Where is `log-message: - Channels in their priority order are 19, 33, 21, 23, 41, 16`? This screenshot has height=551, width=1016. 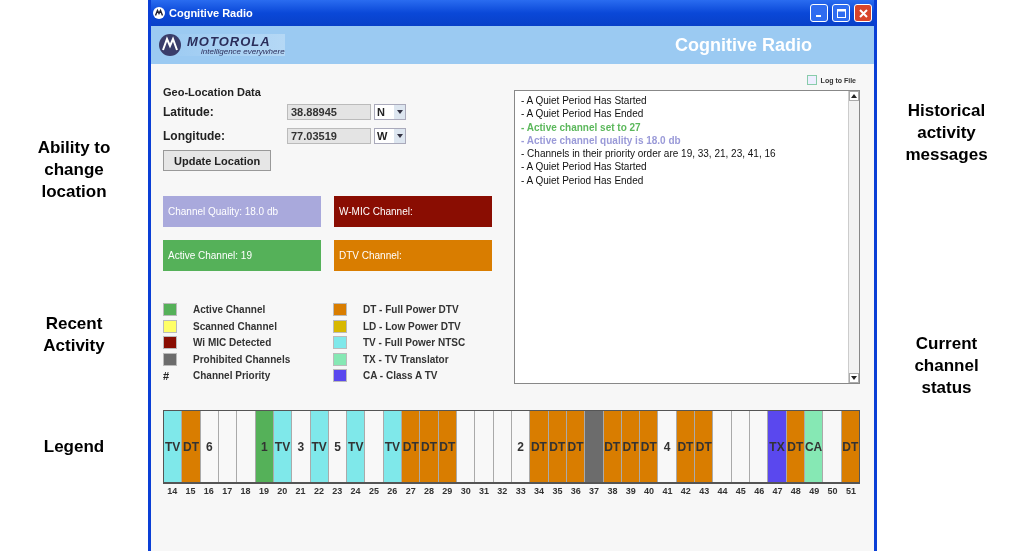
log-message: - Channels in their priority order are 19, 33, 21, 23, 41, 16 is located at coordinates (649, 154).